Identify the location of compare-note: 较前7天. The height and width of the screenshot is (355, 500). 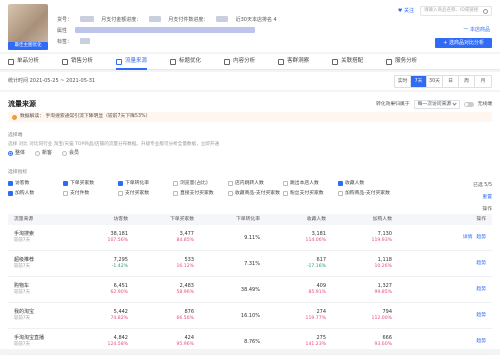
(22, 293).